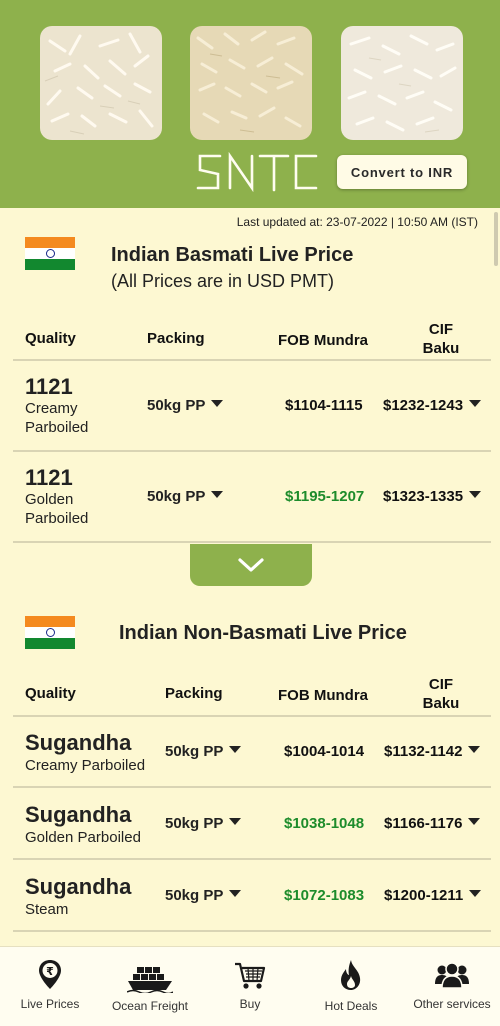 This screenshot has height=1026, width=500. Describe the element at coordinates (432, 751) in the screenshot. I see `cif-price-dropdown: $1132-1142` at that location.